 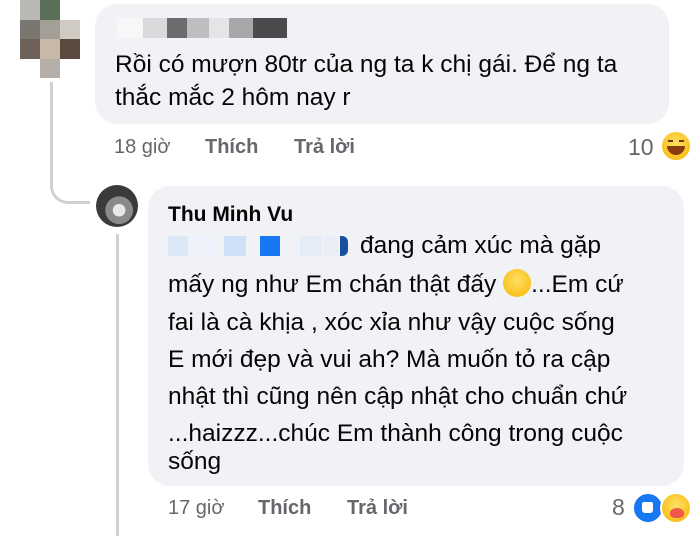 What do you see at coordinates (389, 359) in the screenshot?
I see `comment-text-line: E mới đẹp và vui ah? Mà muốn tỏ ra cập` at bounding box center [389, 359].